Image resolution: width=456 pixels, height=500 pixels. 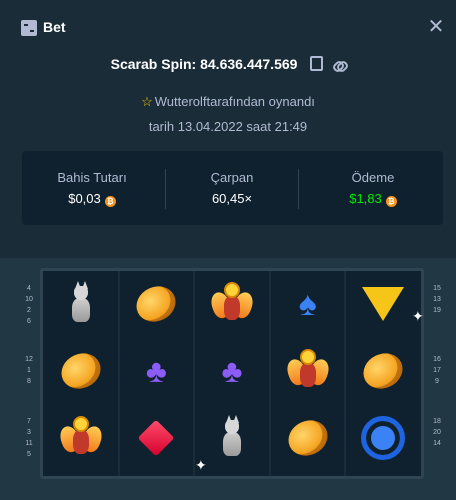 I want to click on divider, so click(x=298, y=189).